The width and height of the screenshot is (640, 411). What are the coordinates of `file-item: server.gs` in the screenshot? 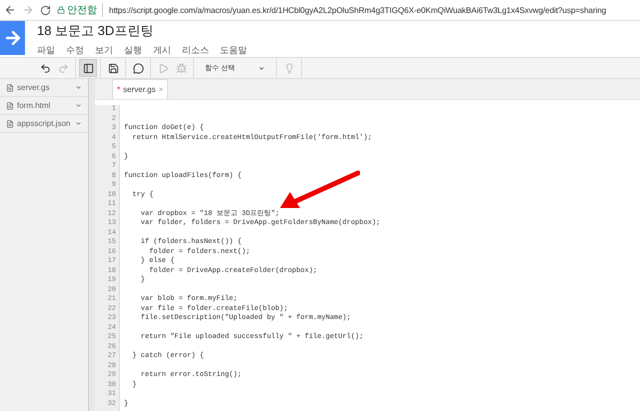 It's located at (44, 88).